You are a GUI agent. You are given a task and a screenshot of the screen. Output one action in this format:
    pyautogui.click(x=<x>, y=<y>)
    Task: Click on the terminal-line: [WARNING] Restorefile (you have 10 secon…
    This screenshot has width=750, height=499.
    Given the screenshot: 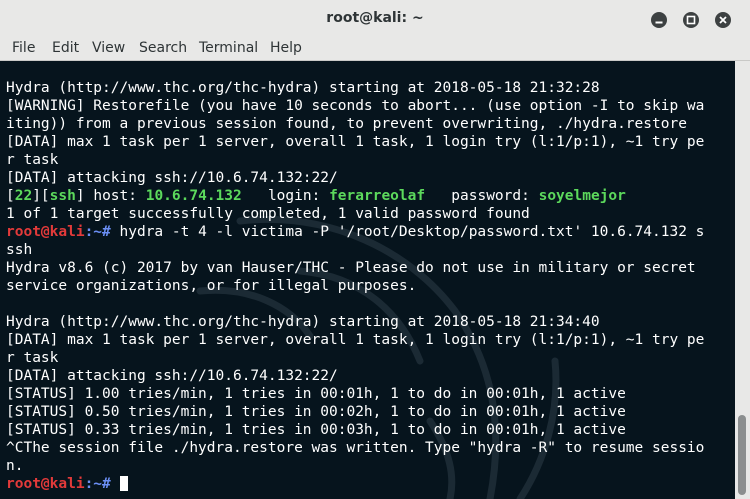 What is the action you would take?
    pyautogui.click(x=355, y=106)
    